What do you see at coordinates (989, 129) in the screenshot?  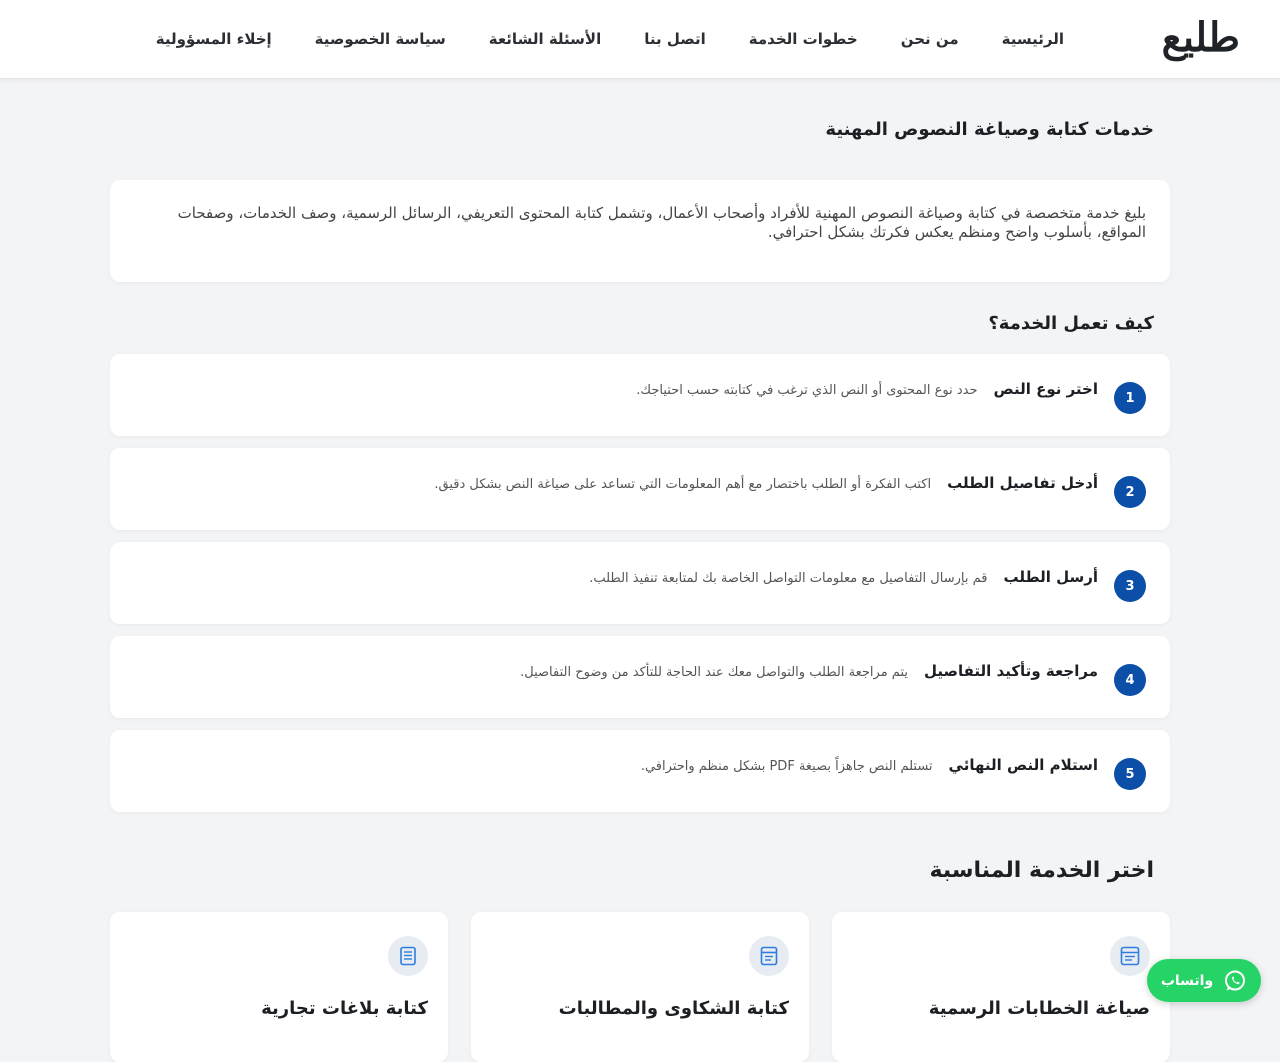 I see `intro-title: خدمات كتابة وصياغة النصوص المهنية` at bounding box center [989, 129].